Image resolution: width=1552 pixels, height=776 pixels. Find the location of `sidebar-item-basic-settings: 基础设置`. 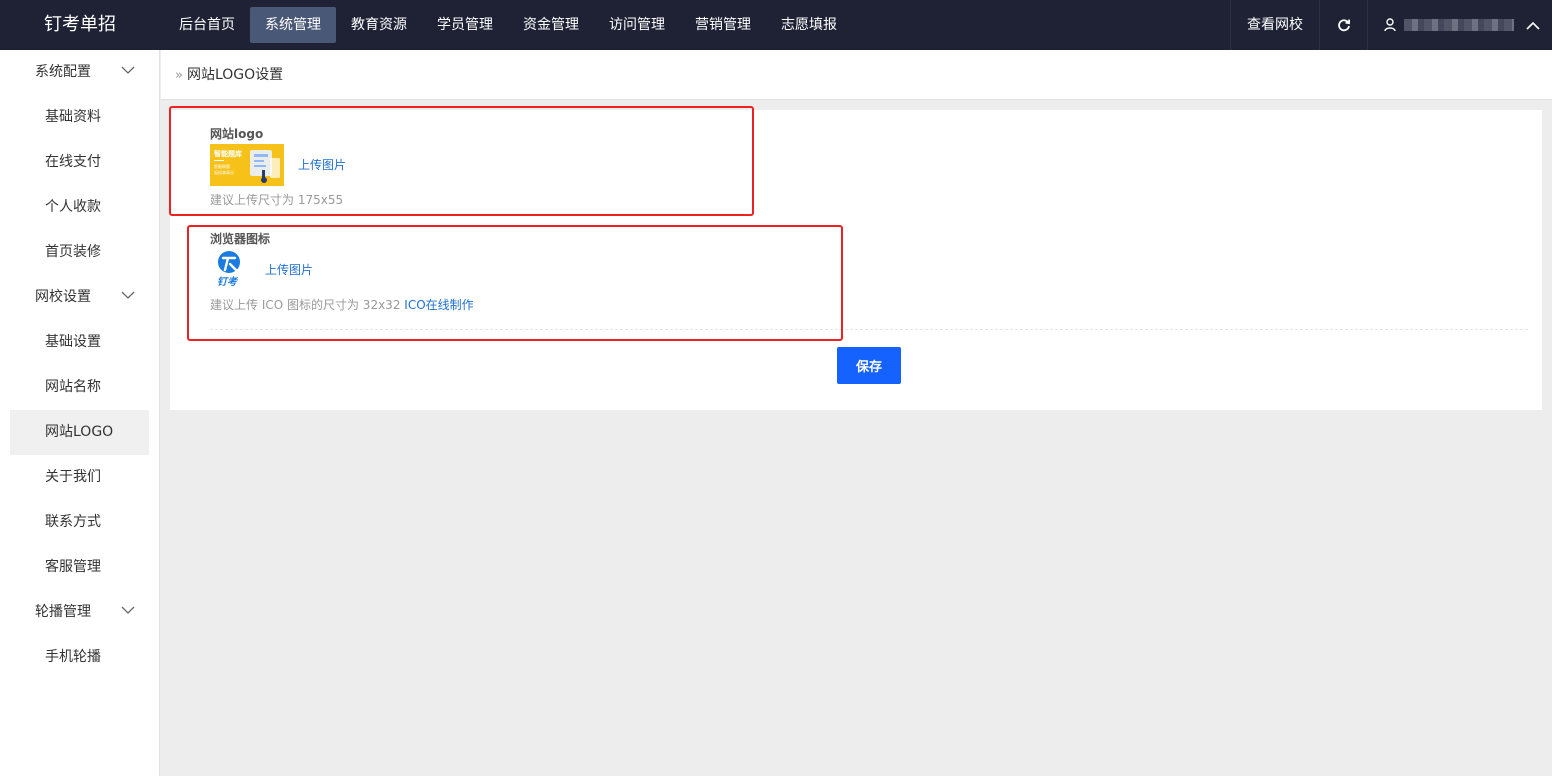

sidebar-item-basic-settings: 基础设置 is located at coordinates (79, 342).